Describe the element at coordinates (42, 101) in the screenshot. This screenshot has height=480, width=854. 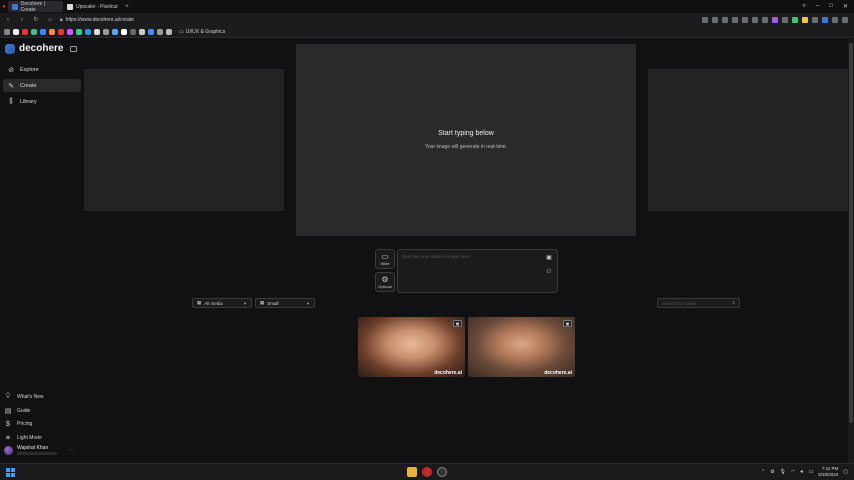
I see `sidebar-item-library: ⫼ Library` at that location.